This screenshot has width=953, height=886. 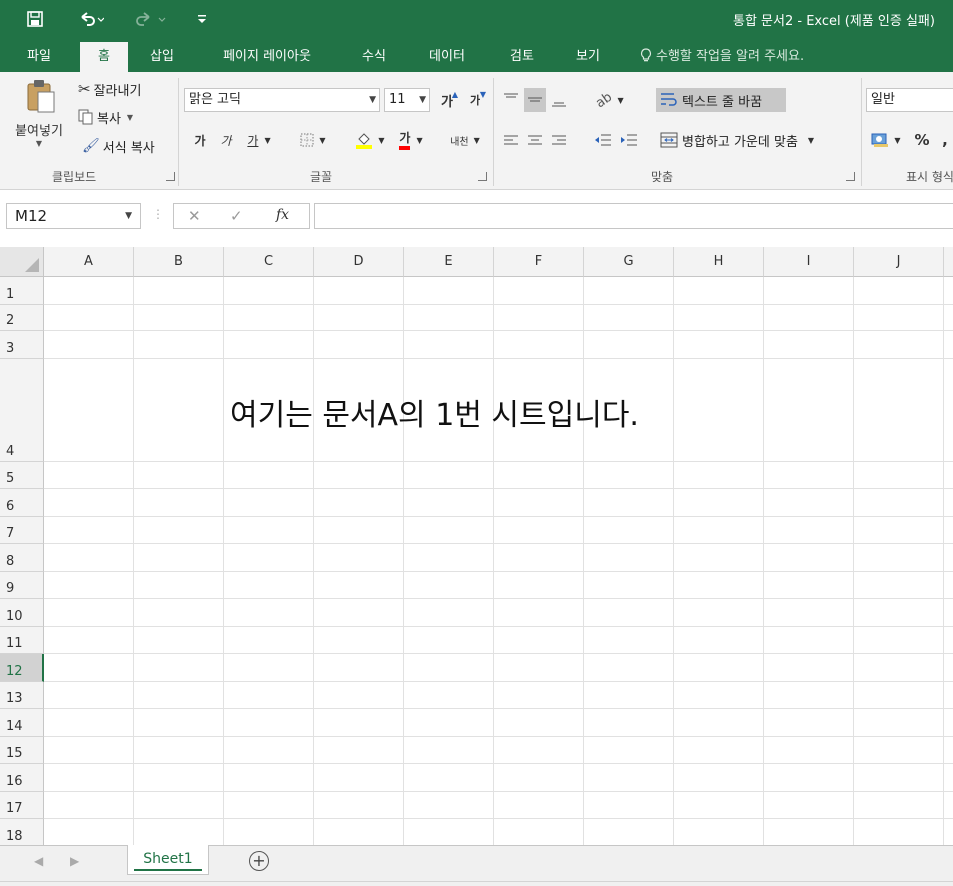 What do you see at coordinates (588, 57) in the screenshot?
I see `tab-view: 보기` at bounding box center [588, 57].